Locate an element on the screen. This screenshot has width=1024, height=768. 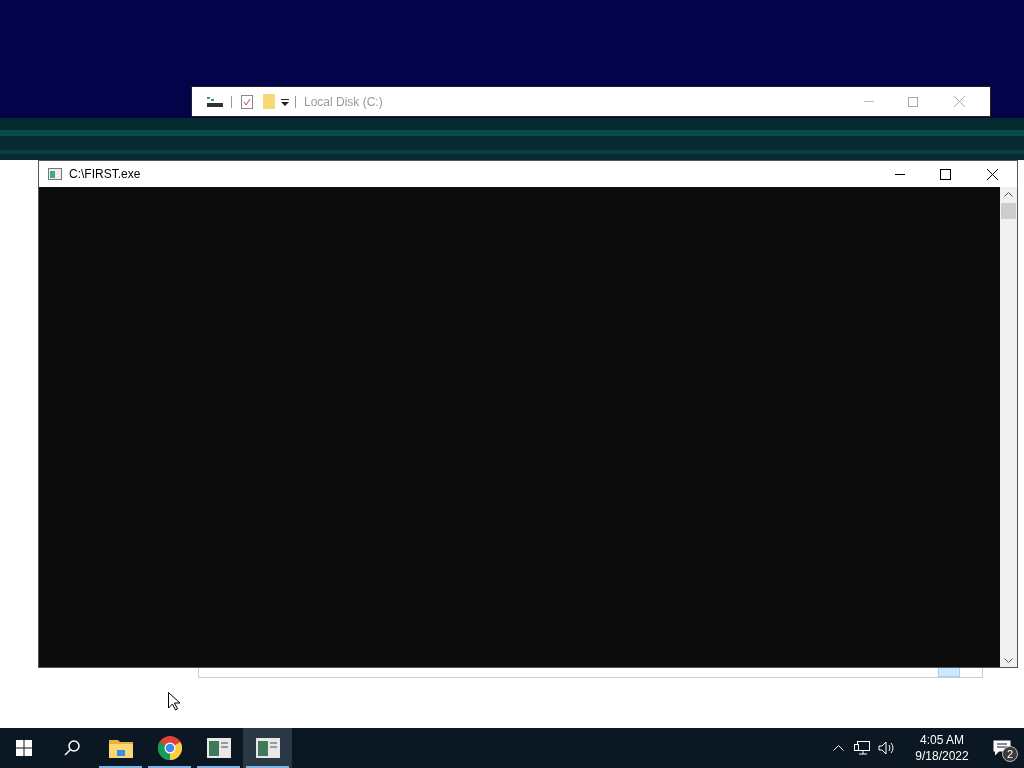
minimize-icon is located at coordinates (900, 174).